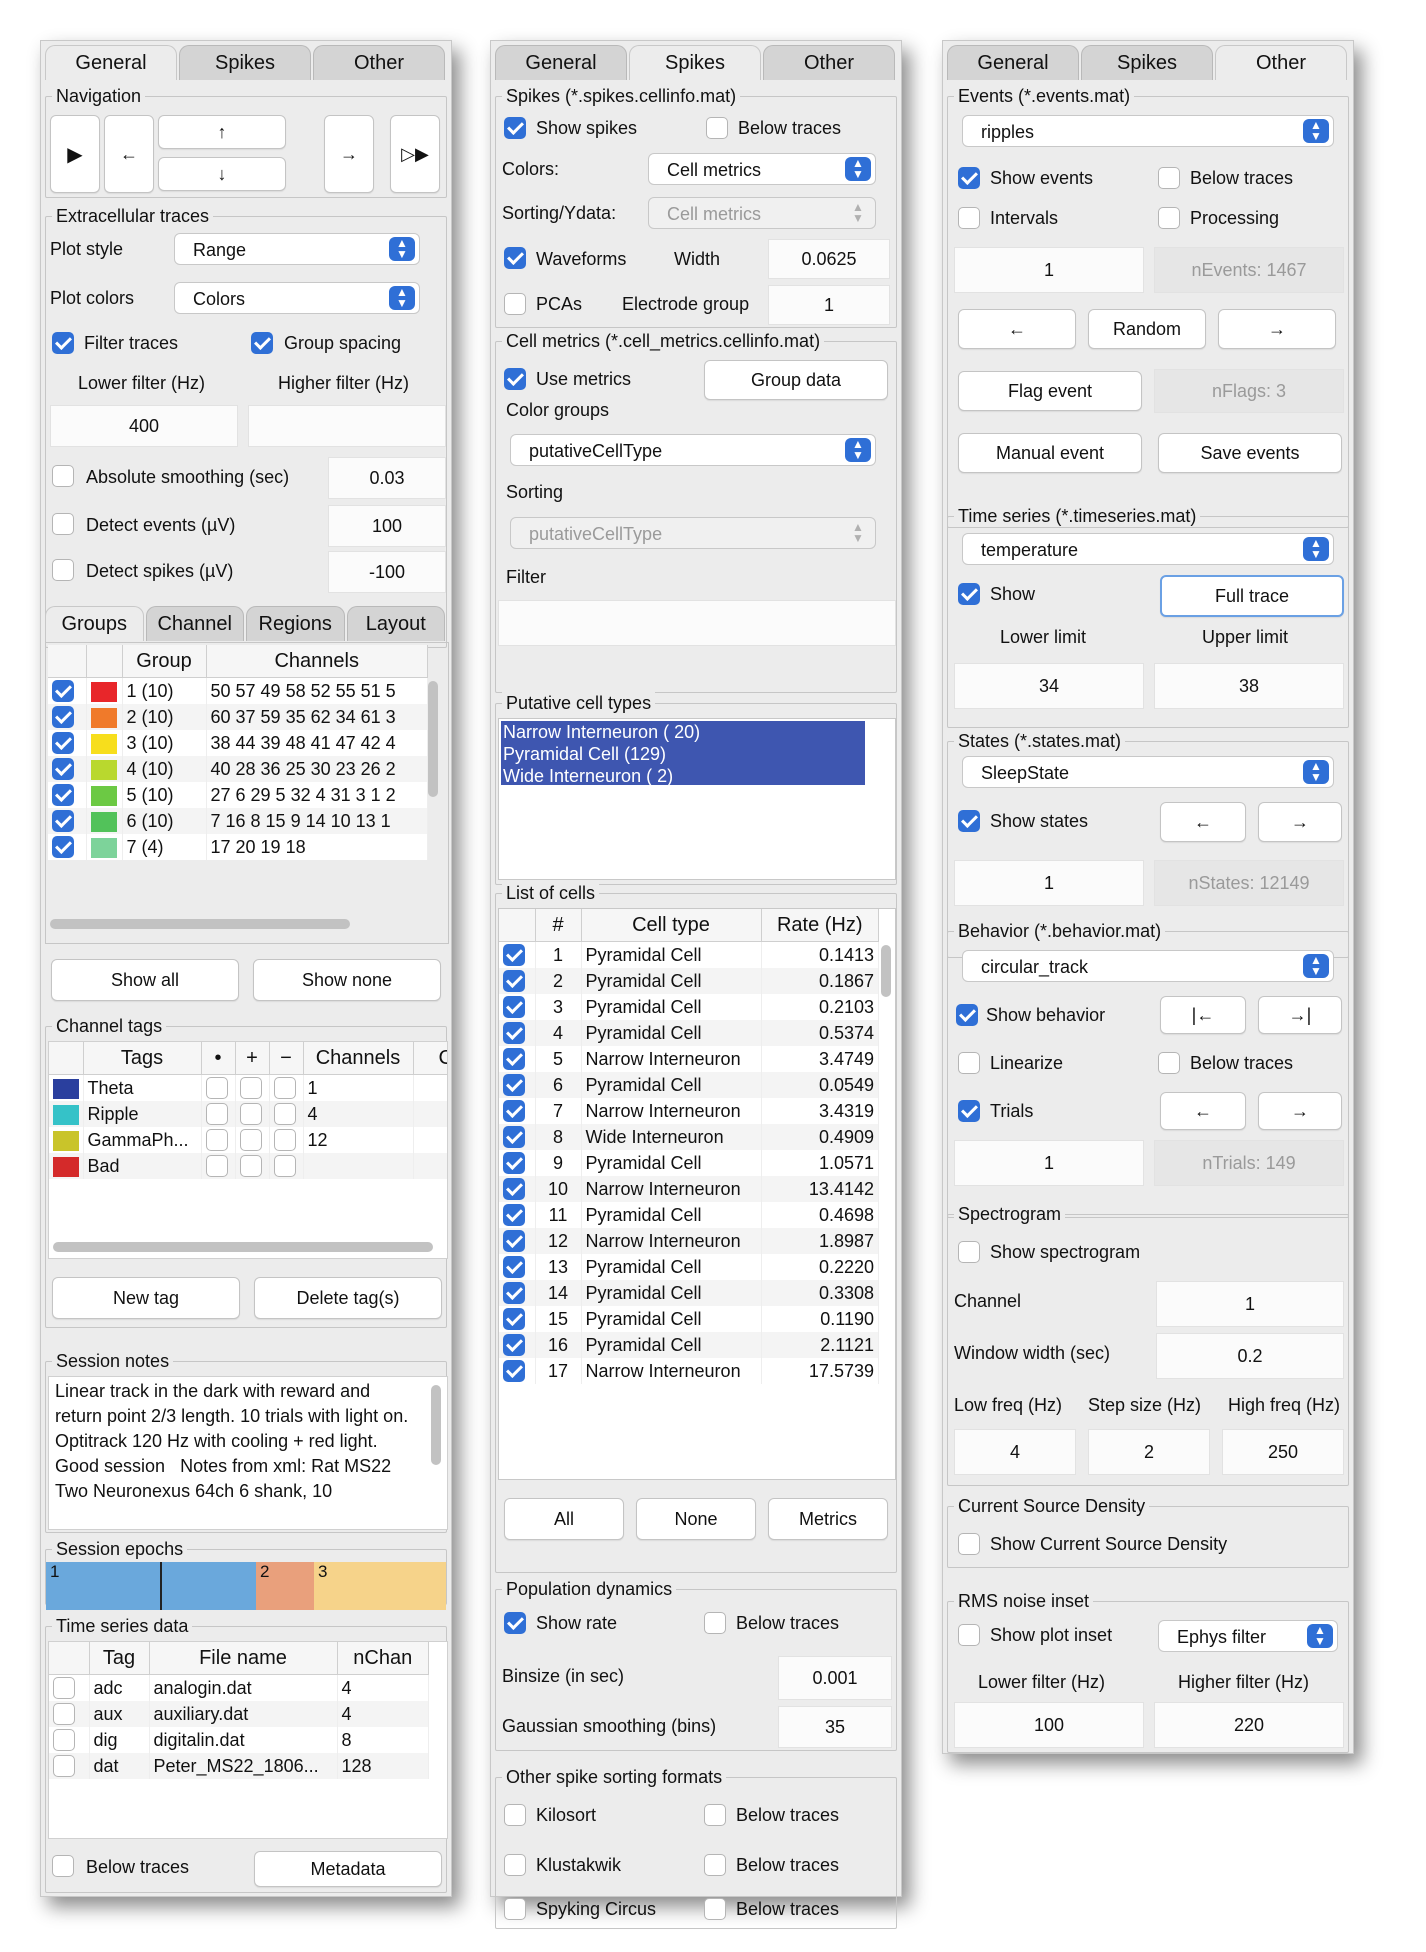 The image size is (1426, 1952). I want to click on table-row: 15 Pyramidal Cell 0.1190, so click(689, 1319).